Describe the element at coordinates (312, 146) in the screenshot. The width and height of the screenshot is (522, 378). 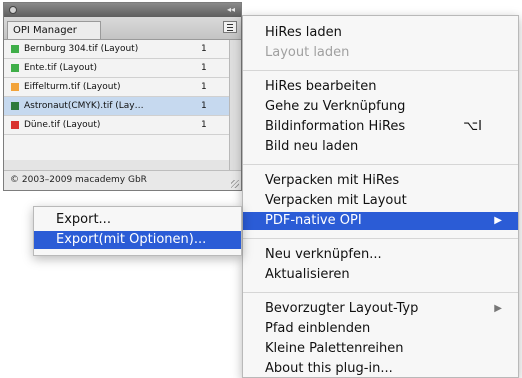
I see `menu-item-label: Bild neu laden` at that location.